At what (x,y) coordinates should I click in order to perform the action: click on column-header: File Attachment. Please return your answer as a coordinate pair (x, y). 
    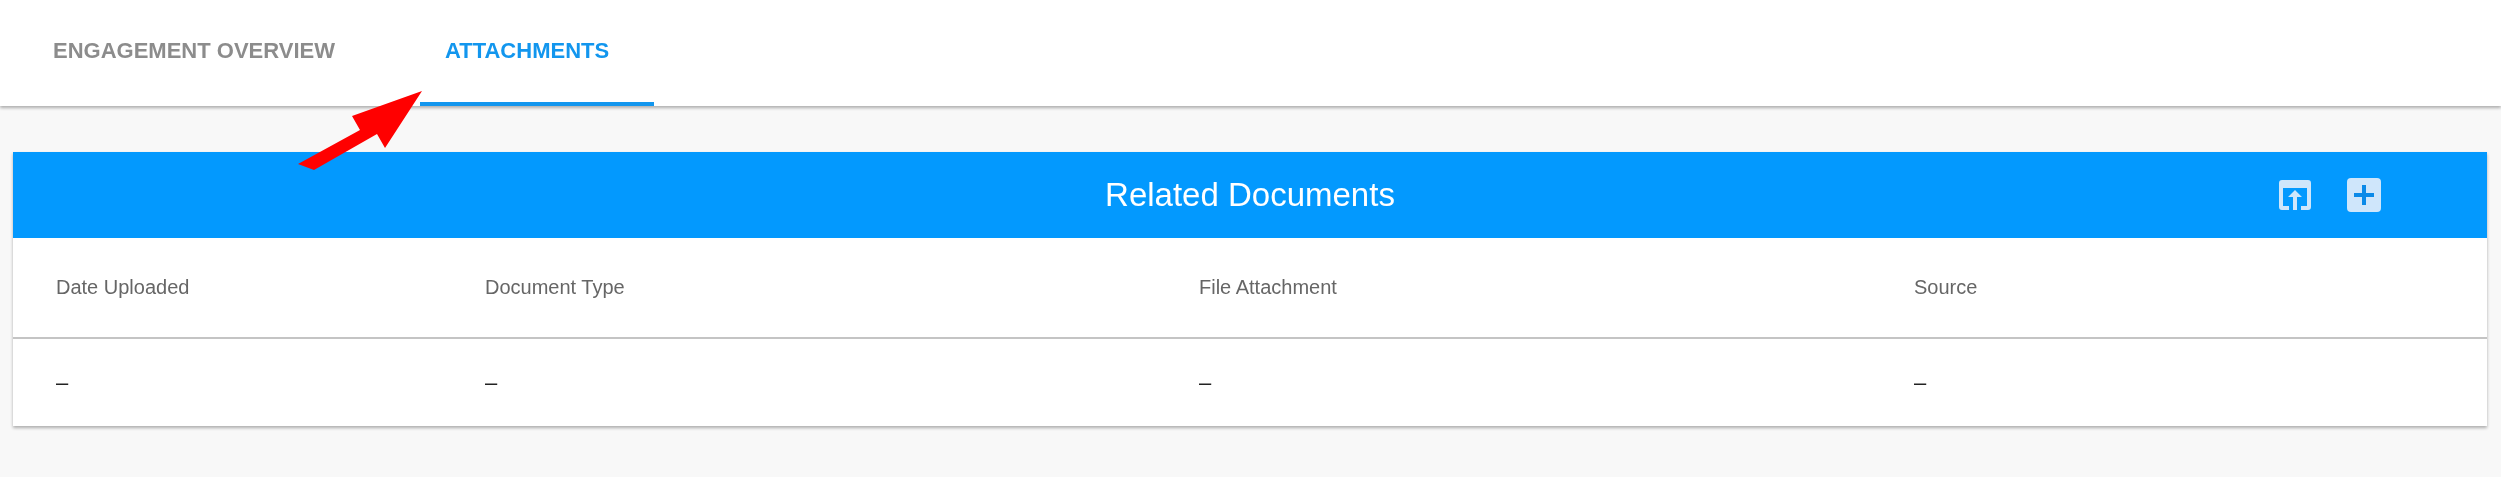
    Looking at the image, I should click on (1268, 287).